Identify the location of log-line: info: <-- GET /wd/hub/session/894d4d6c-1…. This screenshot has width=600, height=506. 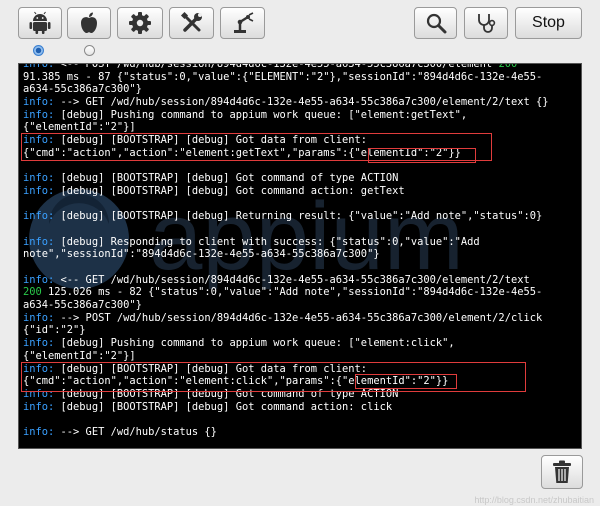
(301, 280).